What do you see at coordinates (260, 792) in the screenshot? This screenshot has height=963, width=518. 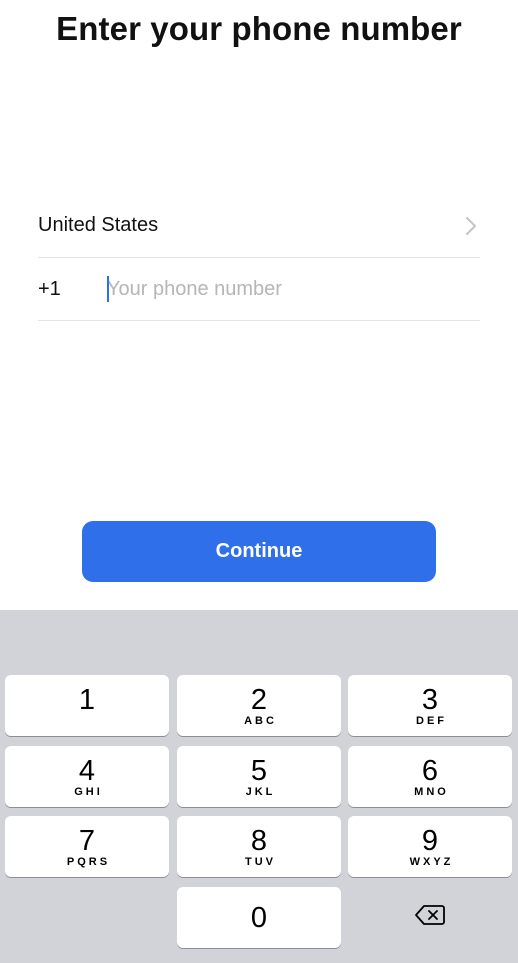 I see `key-letters: JKL` at bounding box center [260, 792].